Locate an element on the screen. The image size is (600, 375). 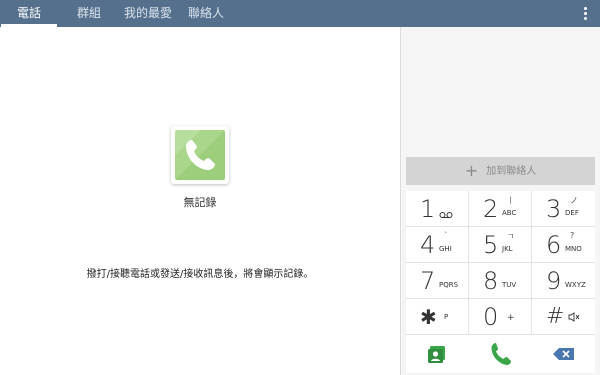
contacts-button is located at coordinates (437, 354).